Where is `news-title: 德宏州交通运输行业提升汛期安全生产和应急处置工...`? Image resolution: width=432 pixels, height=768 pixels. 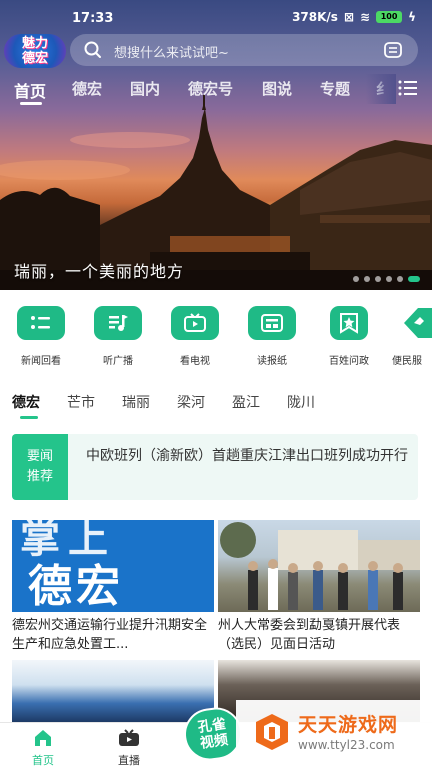 news-title: 德宏州交通运输行业提升汛期安全生产和应急处置工... is located at coordinates (110, 635).